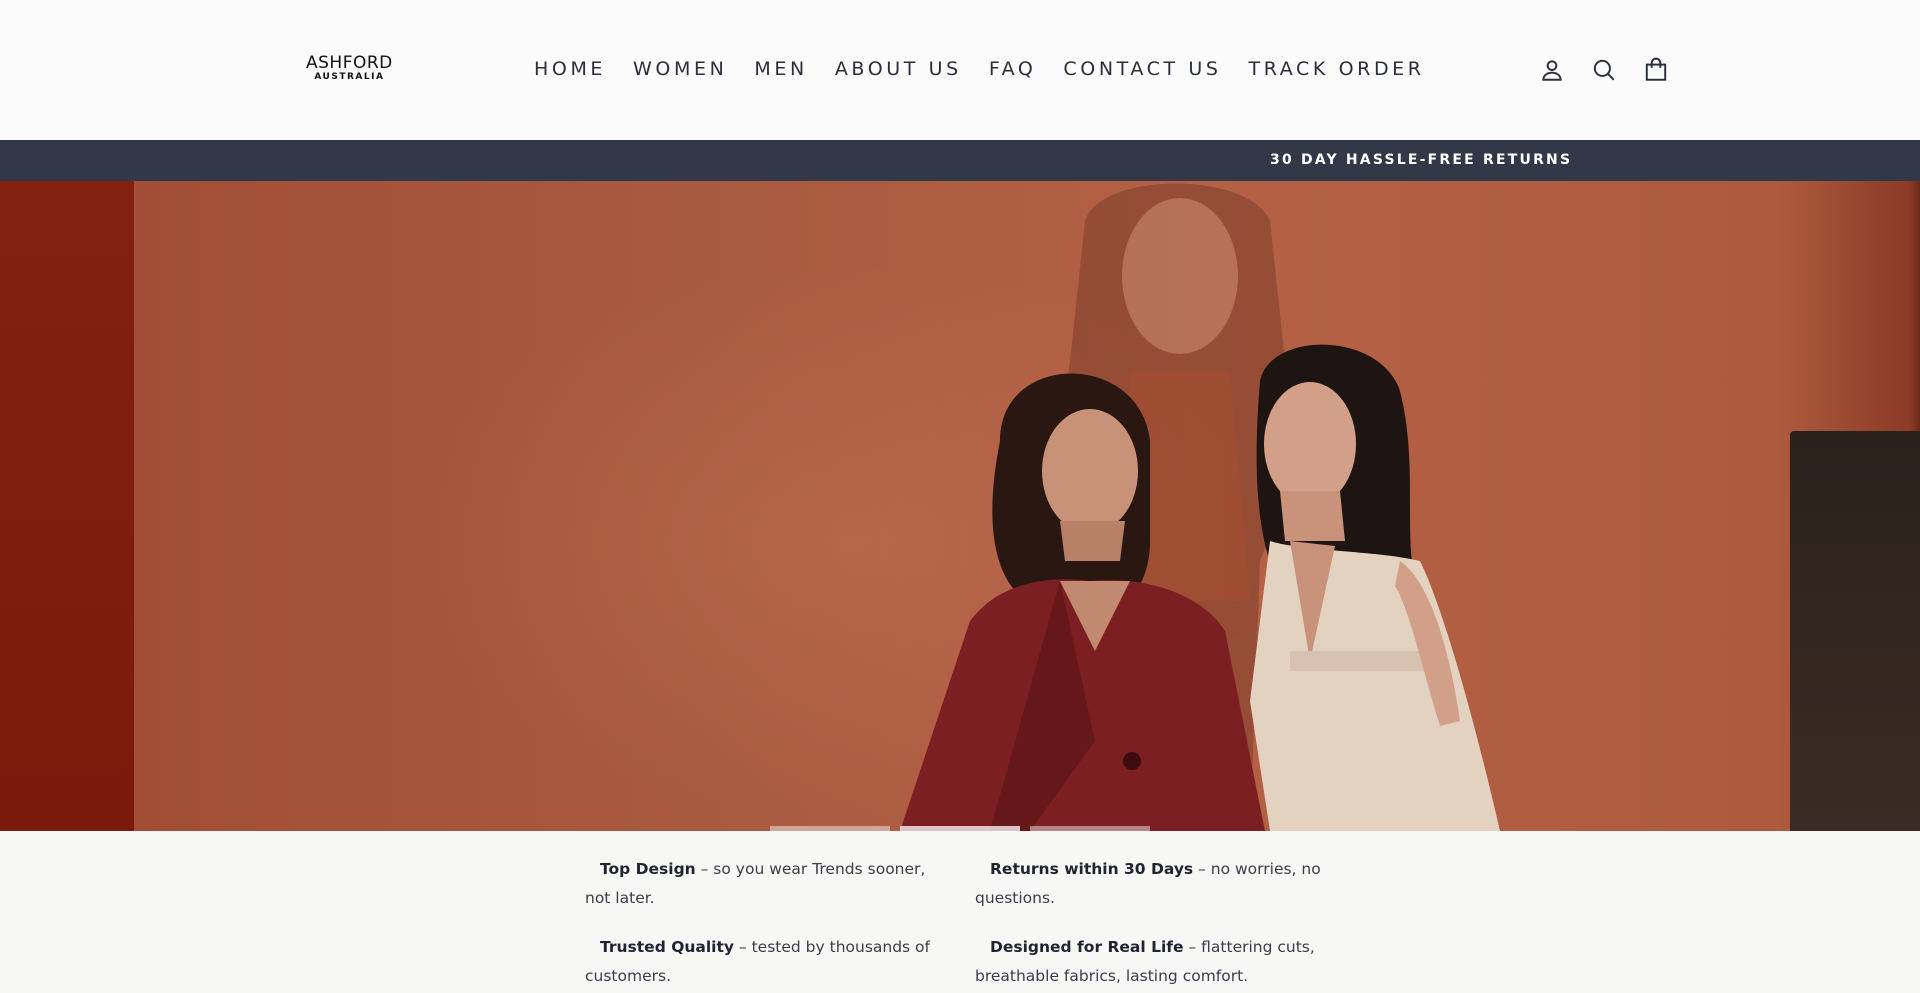 This screenshot has height=993, width=1920. I want to click on brand-logo: ASHFORD AUSTRALIA, so click(349, 68).